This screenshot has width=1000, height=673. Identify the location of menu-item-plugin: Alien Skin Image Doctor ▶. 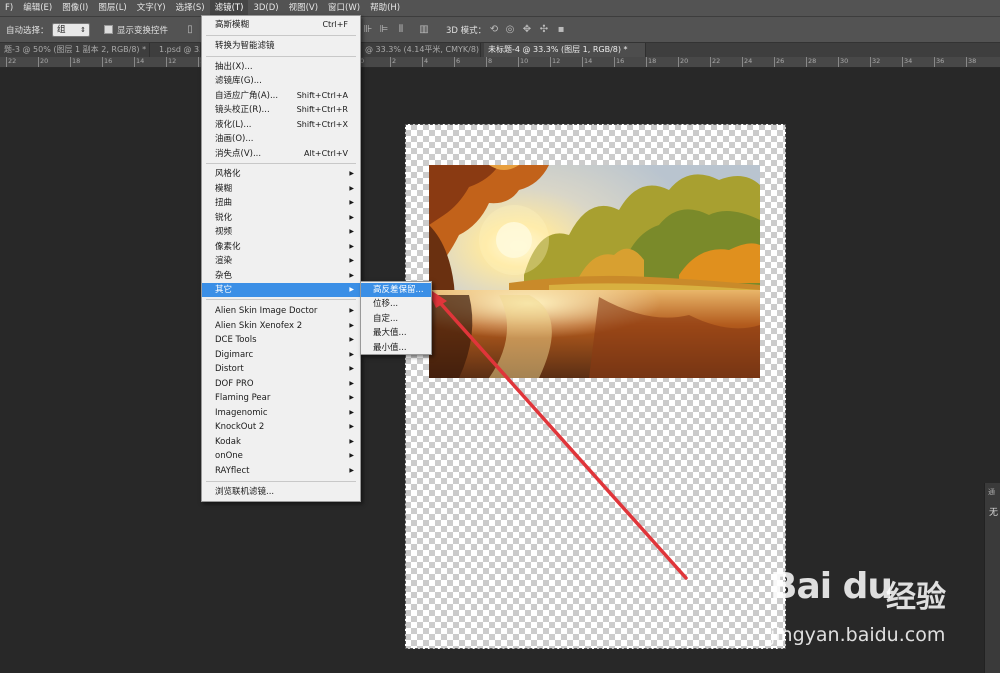
(281, 311).